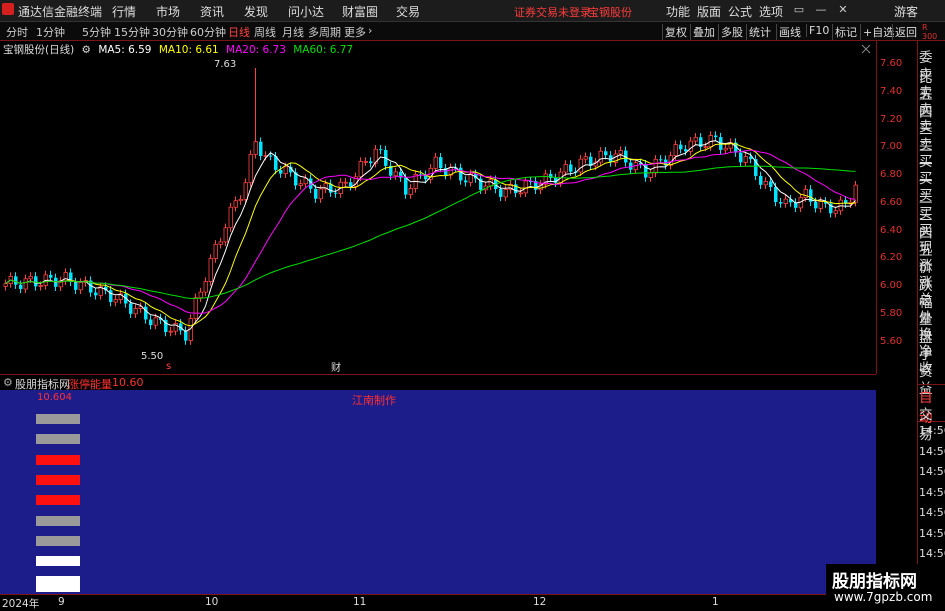  I want to click on app-title: 通达信金融终端, so click(60, 12).